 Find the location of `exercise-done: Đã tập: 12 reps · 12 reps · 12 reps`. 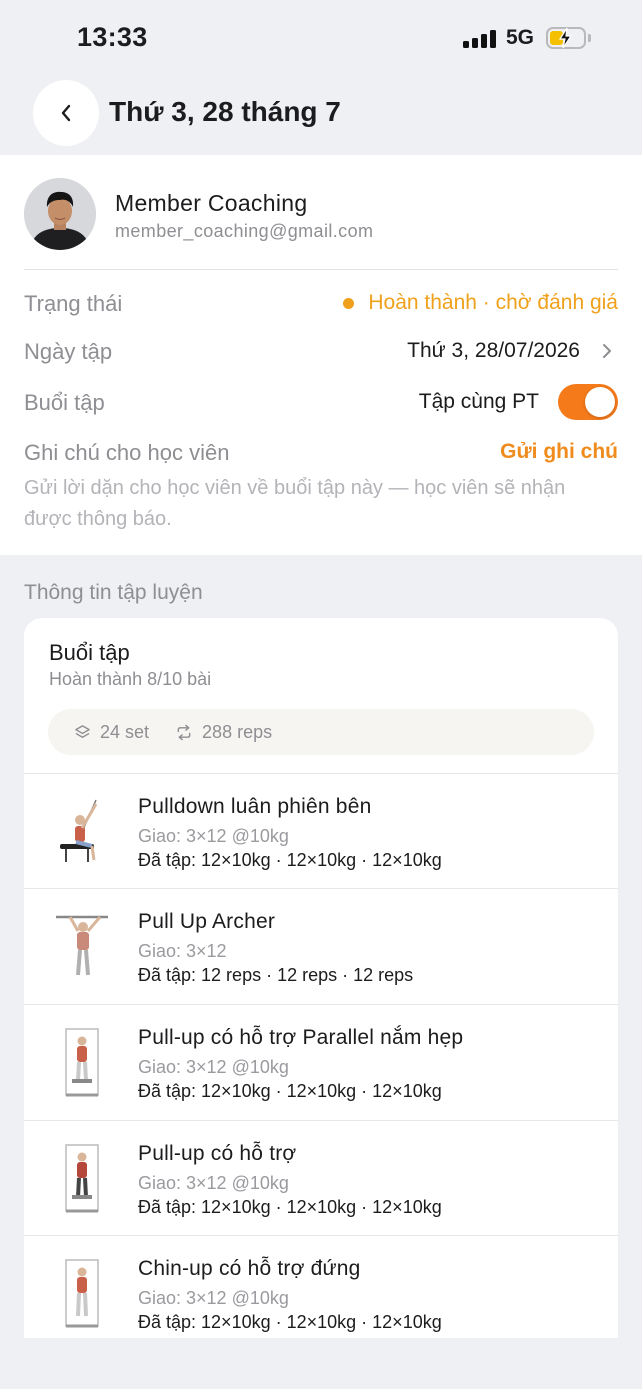

exercise-done: Đã tập: 12 reps · 12 reps · 12 reps is located at coordinates (276, 975).